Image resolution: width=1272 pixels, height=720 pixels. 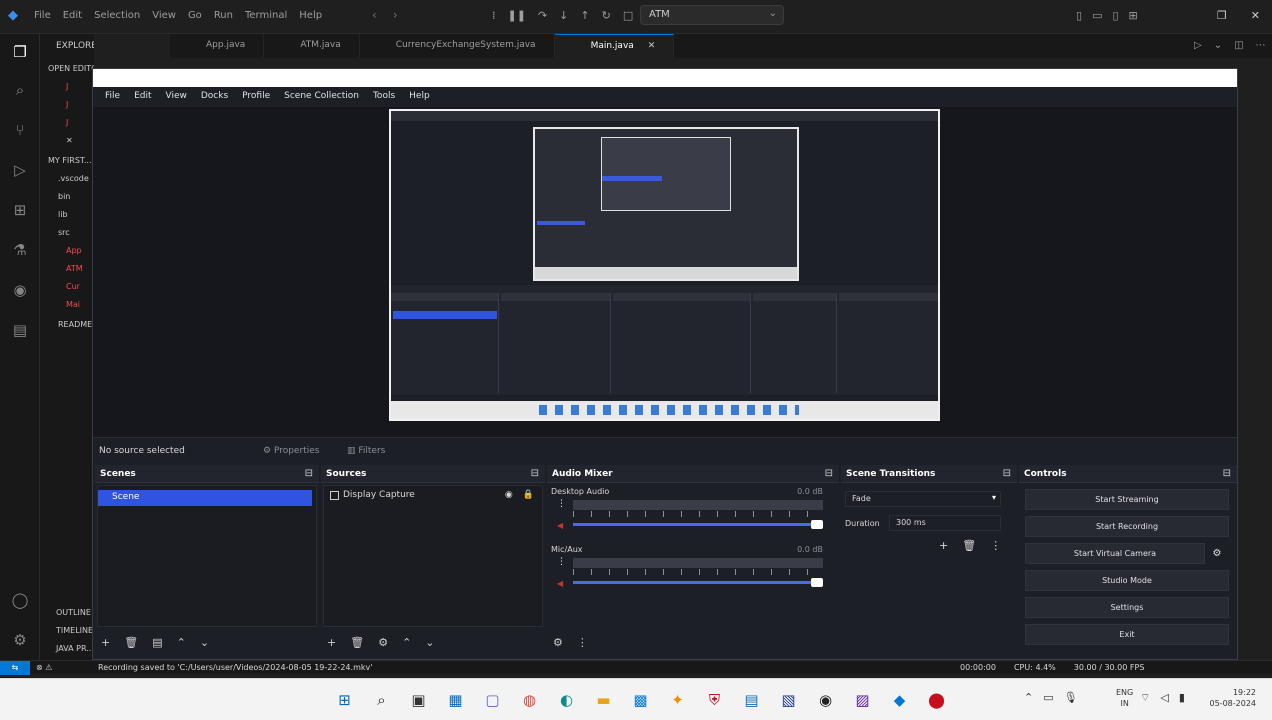 What do you see at coordinates (606, 15) in the screenshot?
I see `restart-icon: ↻` at bounding box center [606, 15].